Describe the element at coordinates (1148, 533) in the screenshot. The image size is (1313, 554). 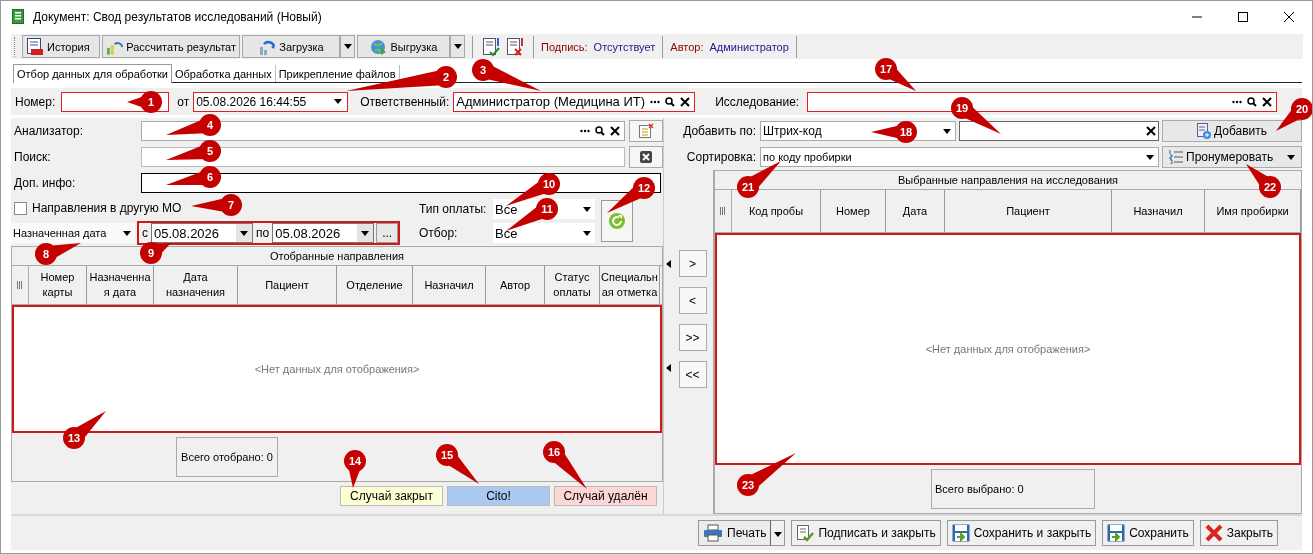
I see `footer-button: Сохранить` at that location.